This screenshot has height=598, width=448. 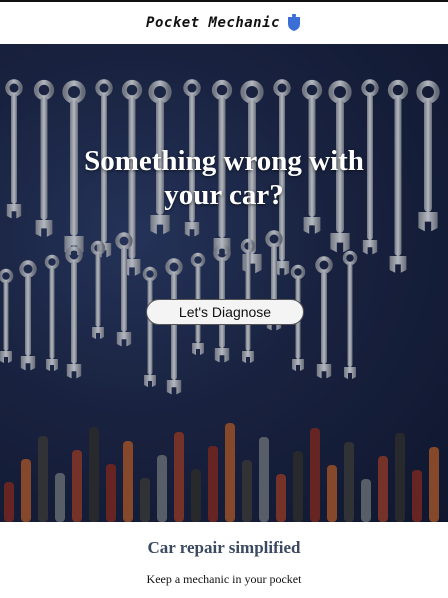 What do you see at coordinates (224, 178) in the screenshot?
I see `hero-headline: Something wrong with your car?` at bounding box center [224, 178].